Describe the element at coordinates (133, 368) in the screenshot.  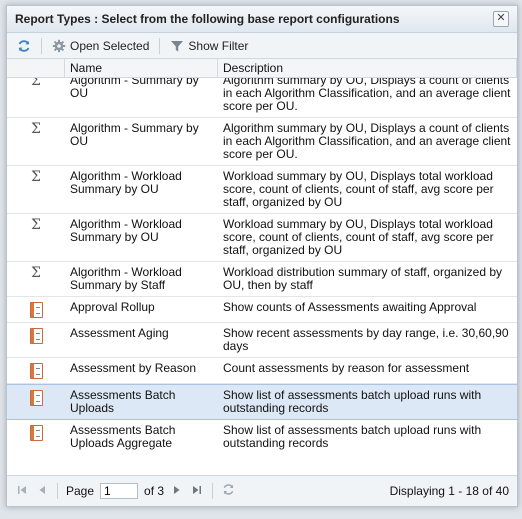
I see `row-name: Assessment by Reason` at that location.